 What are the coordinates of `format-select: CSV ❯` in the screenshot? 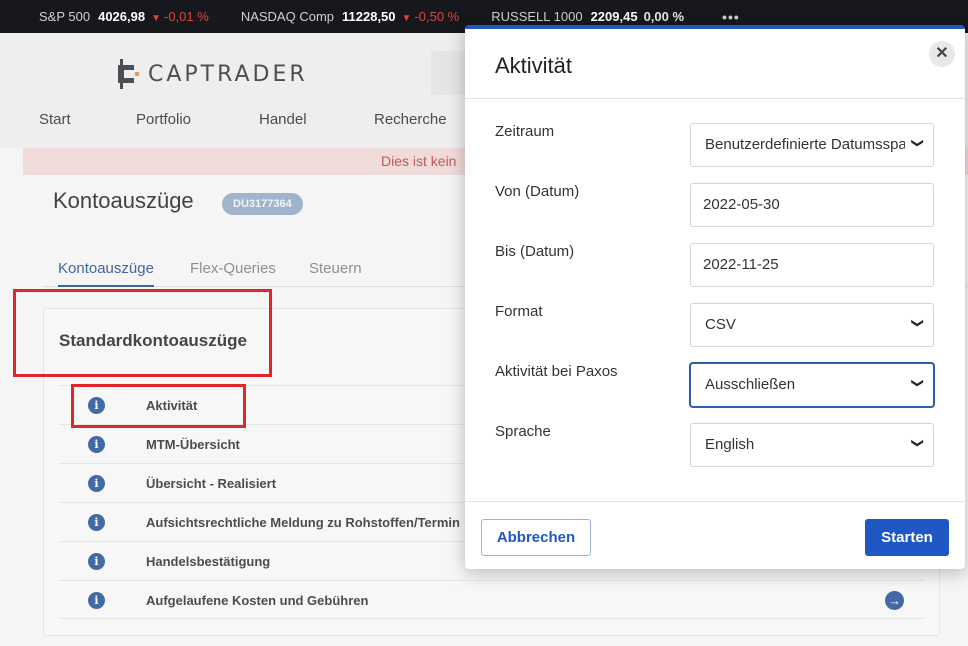 It's located at (812, 325).